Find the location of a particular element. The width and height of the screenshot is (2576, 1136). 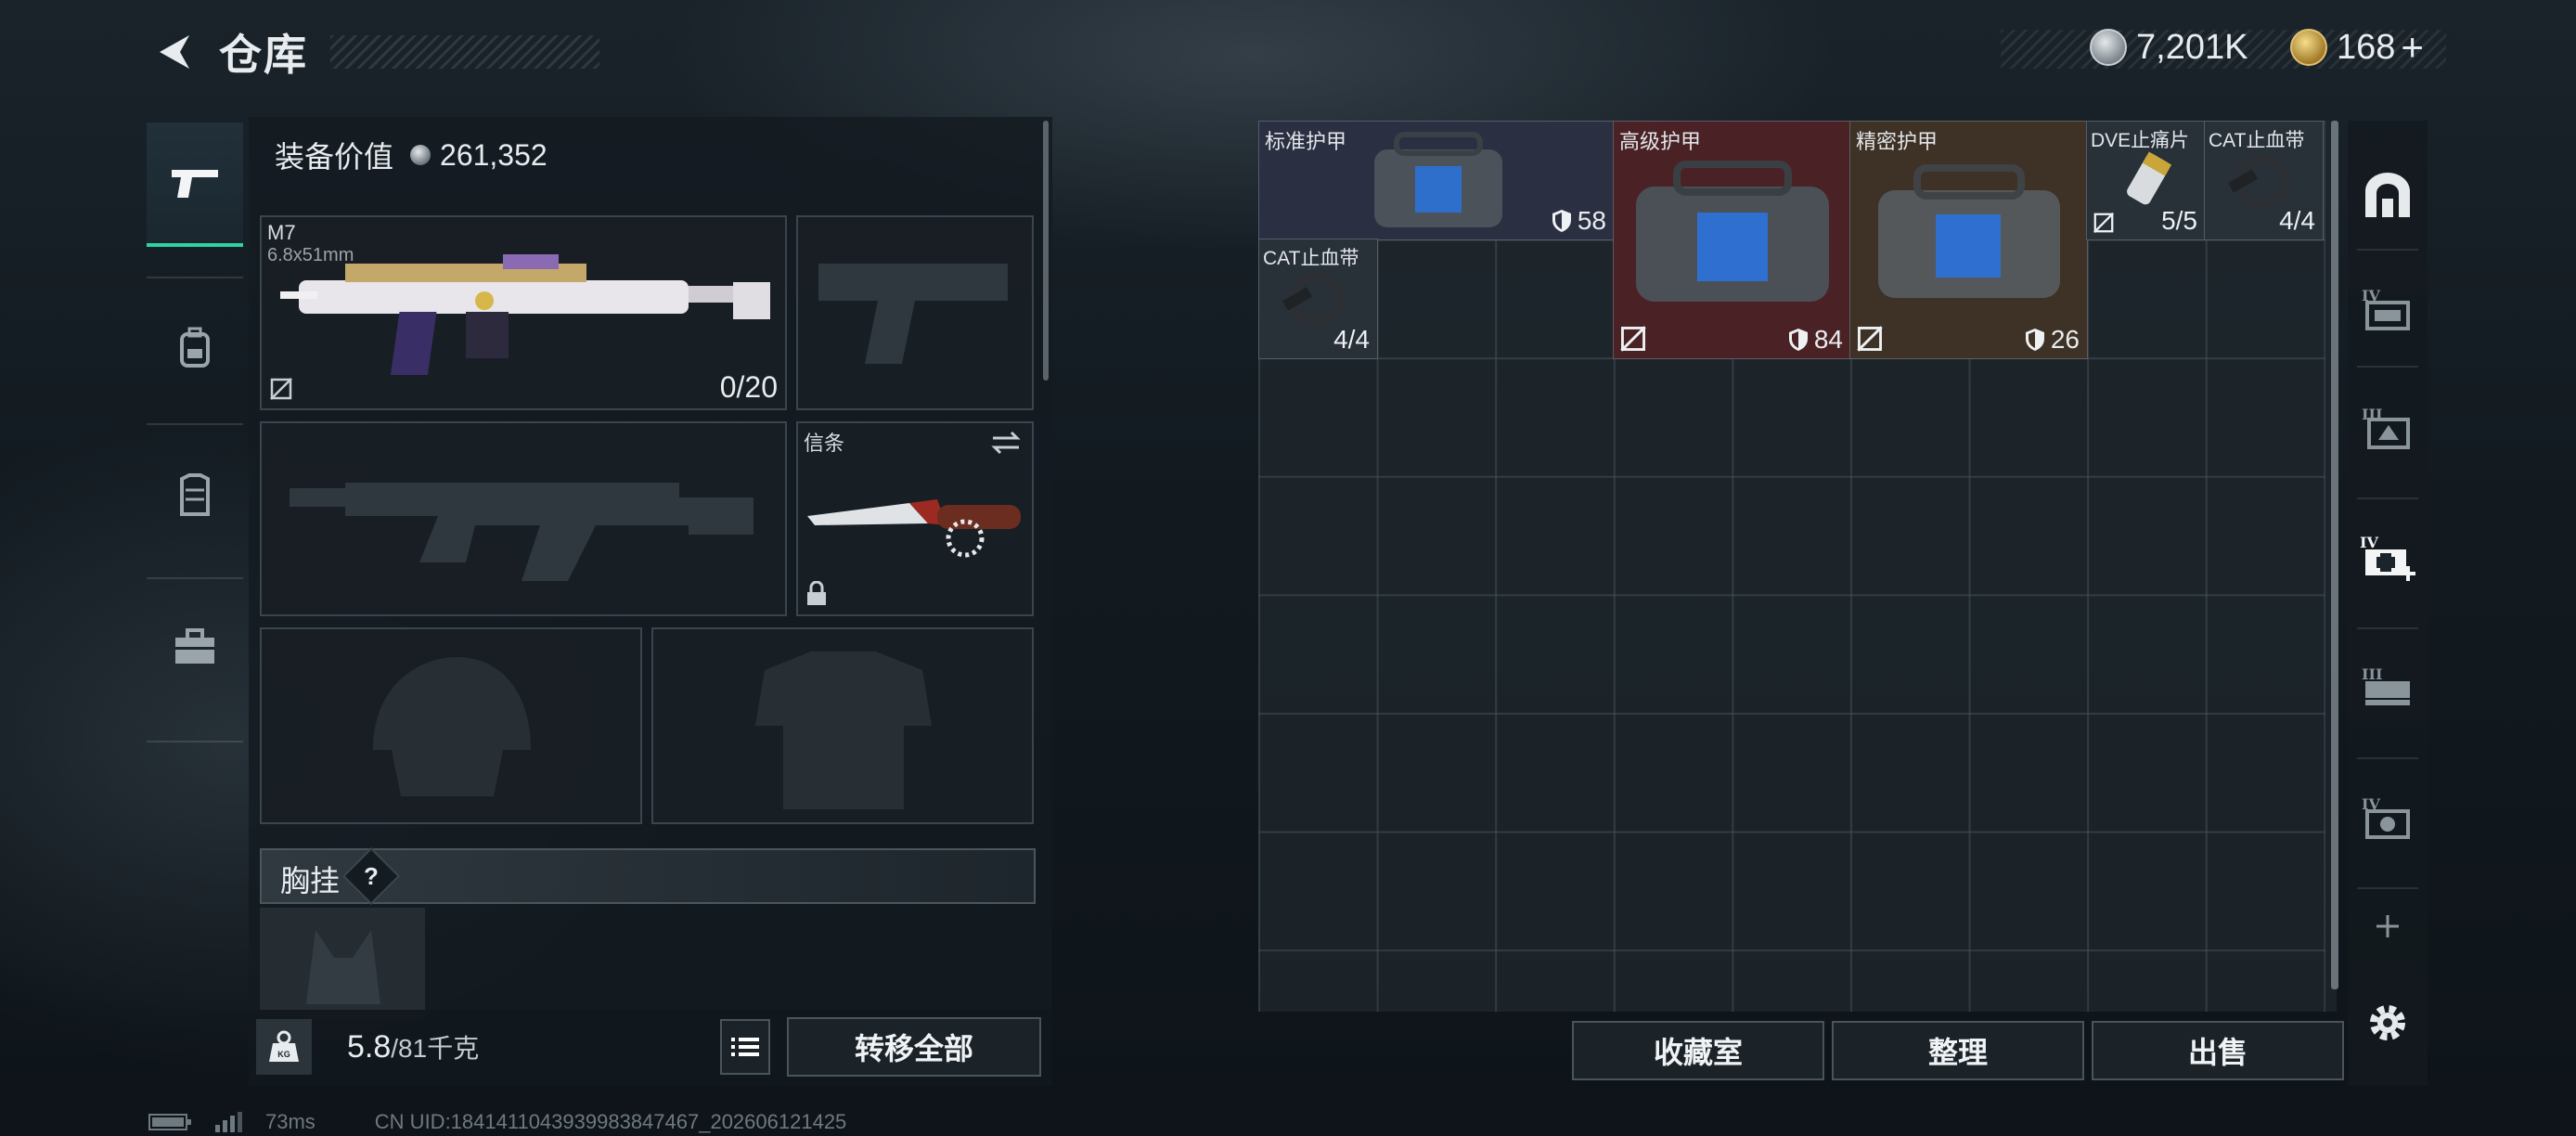

weight-readout: 5.8/81千克 is located at coordinates (413, 1046).